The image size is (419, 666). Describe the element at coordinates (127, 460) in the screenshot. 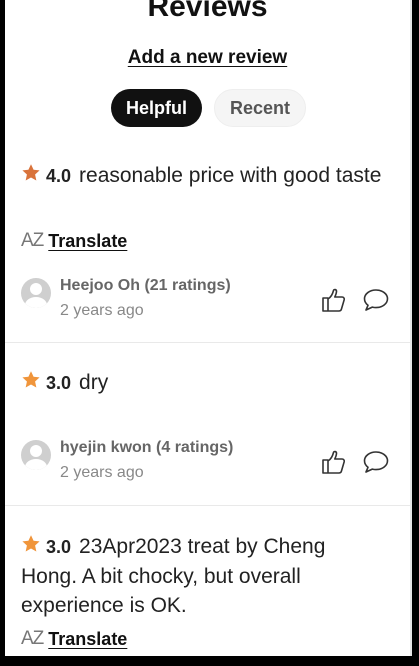

I see `review-author: hyejin kwon (4 ratings) 2 years ago` at that location.